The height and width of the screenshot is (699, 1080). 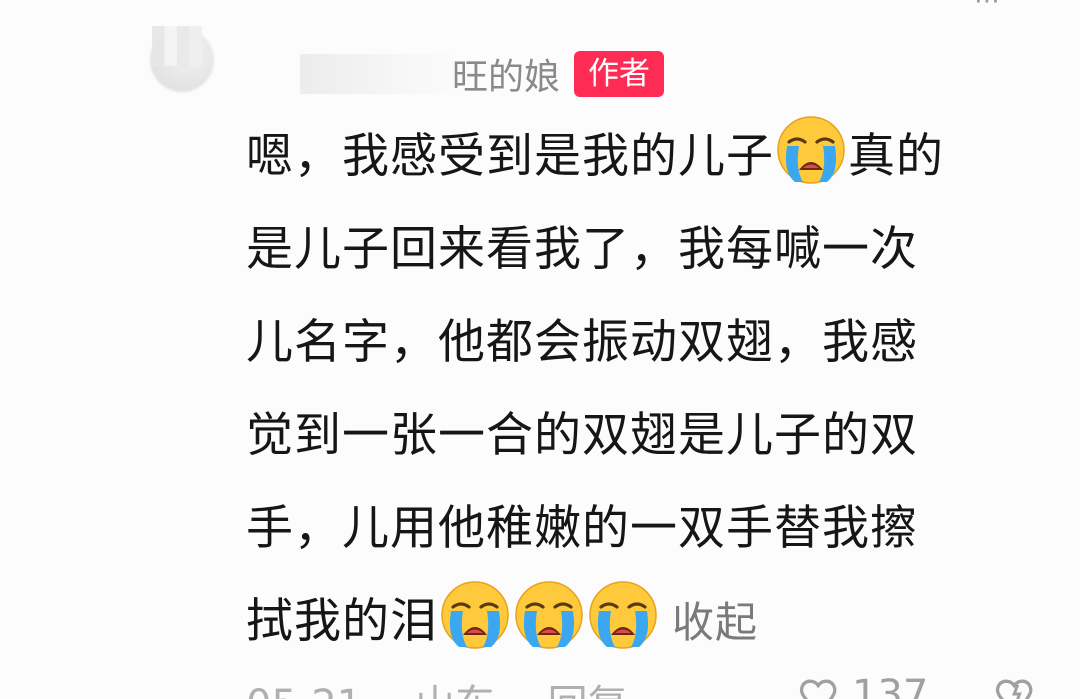 I want to click on comment-text: 手，儿用他稚嫩的一双手替我擦, so click(x=582, y=528).